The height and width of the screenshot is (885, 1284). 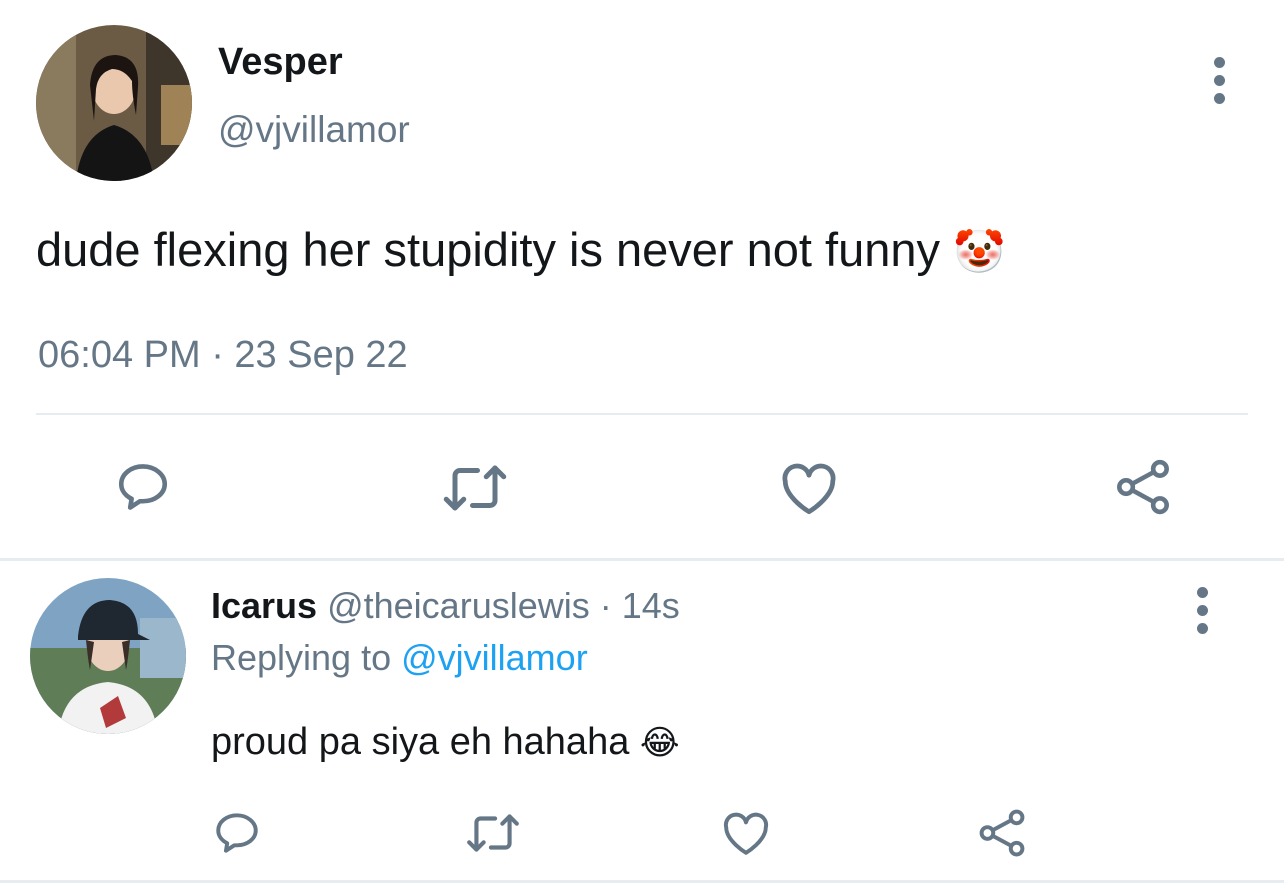 I want to click on reply-avatar, so click(x=108, y=656).